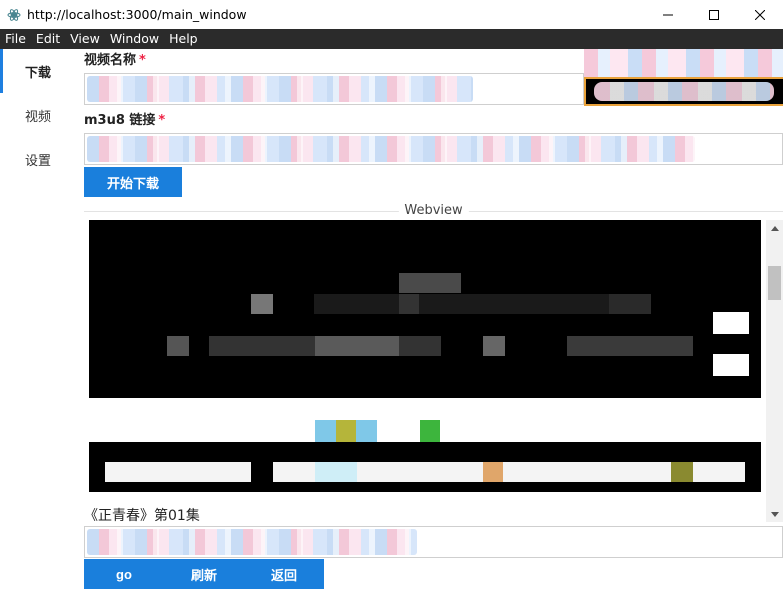 This screenshot has width=783, height=590. Describe the element at coordinates (38, 115) in the screenshot. I see `sidebar-item-videos: 视频` at that location.